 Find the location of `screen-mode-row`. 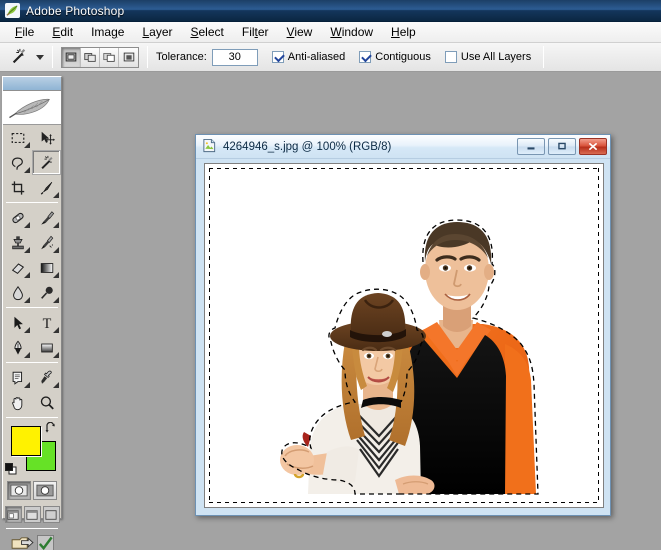

screen-mode-row is located at coordinates (32, 514).